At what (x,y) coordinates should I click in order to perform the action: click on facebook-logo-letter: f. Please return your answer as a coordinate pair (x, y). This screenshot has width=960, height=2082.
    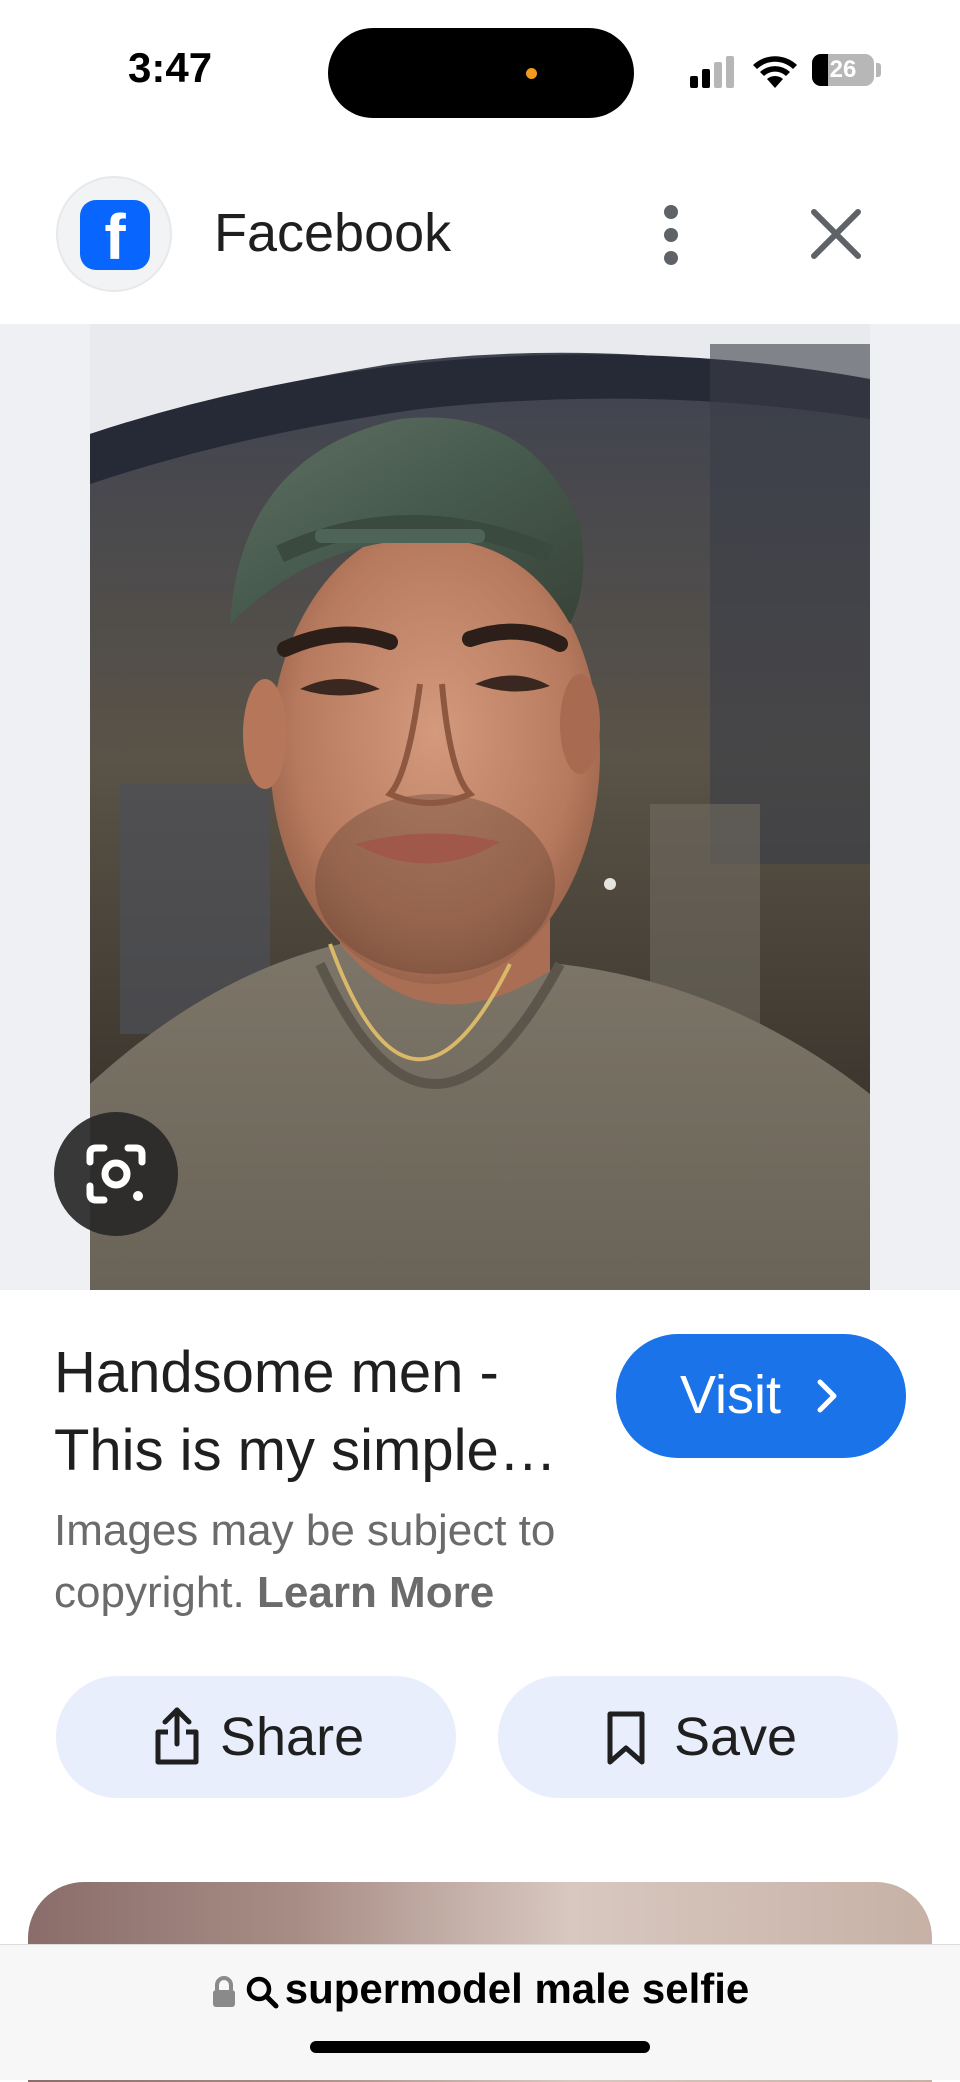
    Looking at the image, I should click on (115, 237).